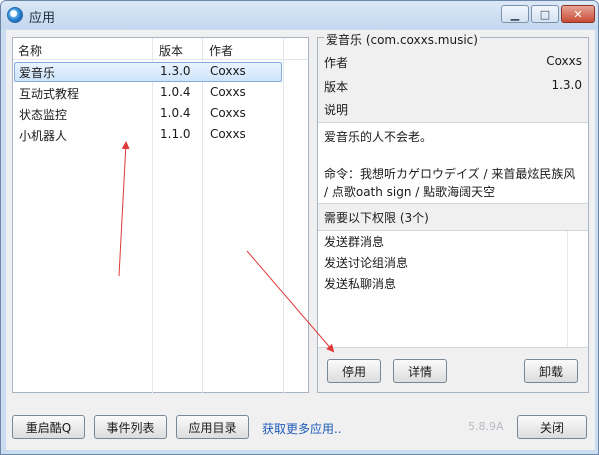 This screenshot has width=599, height=455. I want to click on column-header-author: 作者, so click(221, 50).